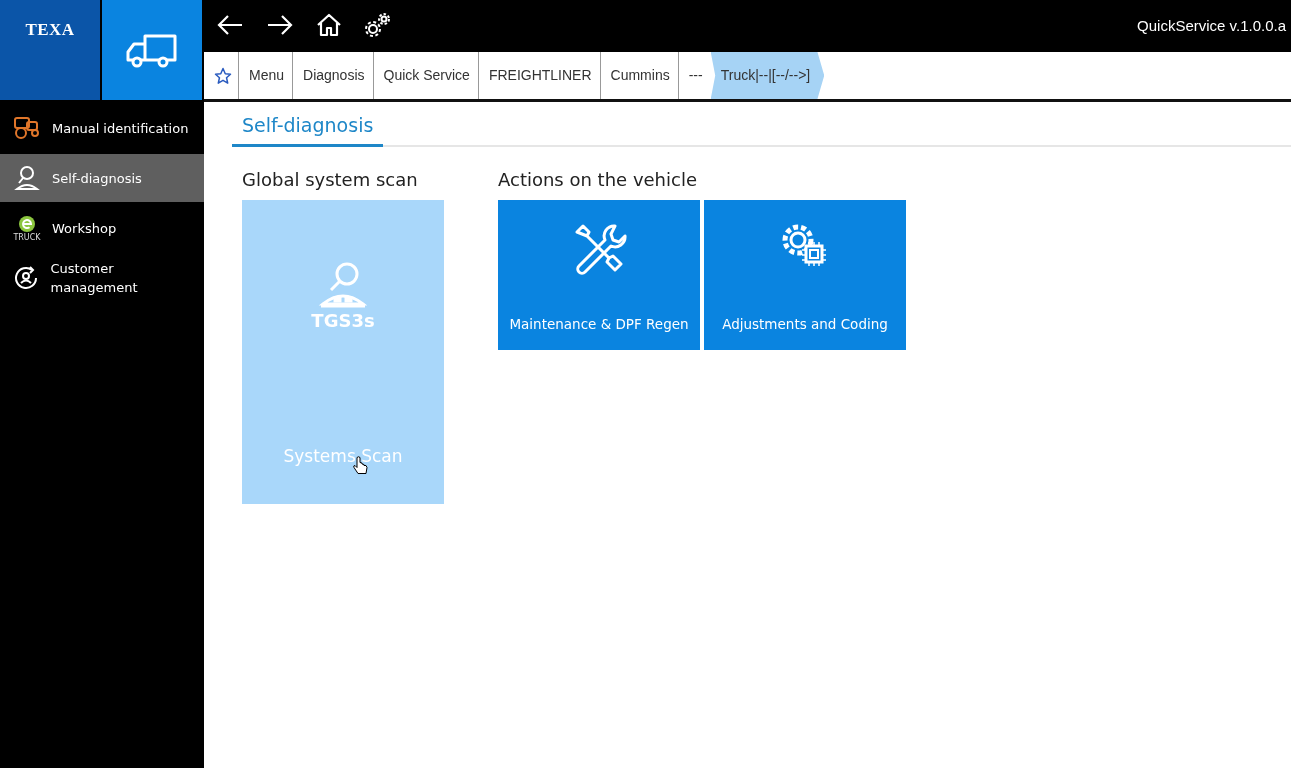  I want to click on breadcrumb-item: ---, so click(694, 75).